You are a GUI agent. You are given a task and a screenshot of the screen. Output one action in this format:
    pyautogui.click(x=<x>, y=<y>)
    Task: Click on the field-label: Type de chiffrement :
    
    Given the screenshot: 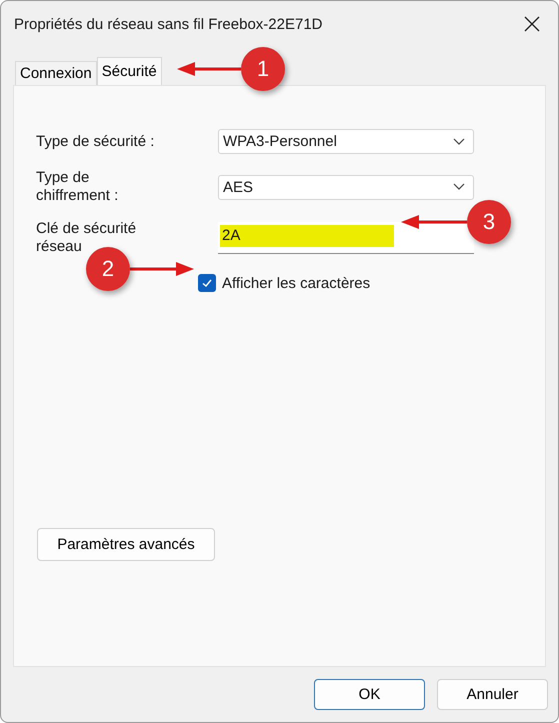 What is the action you would take?
    pyautogui.click(x=78, y=187)
    